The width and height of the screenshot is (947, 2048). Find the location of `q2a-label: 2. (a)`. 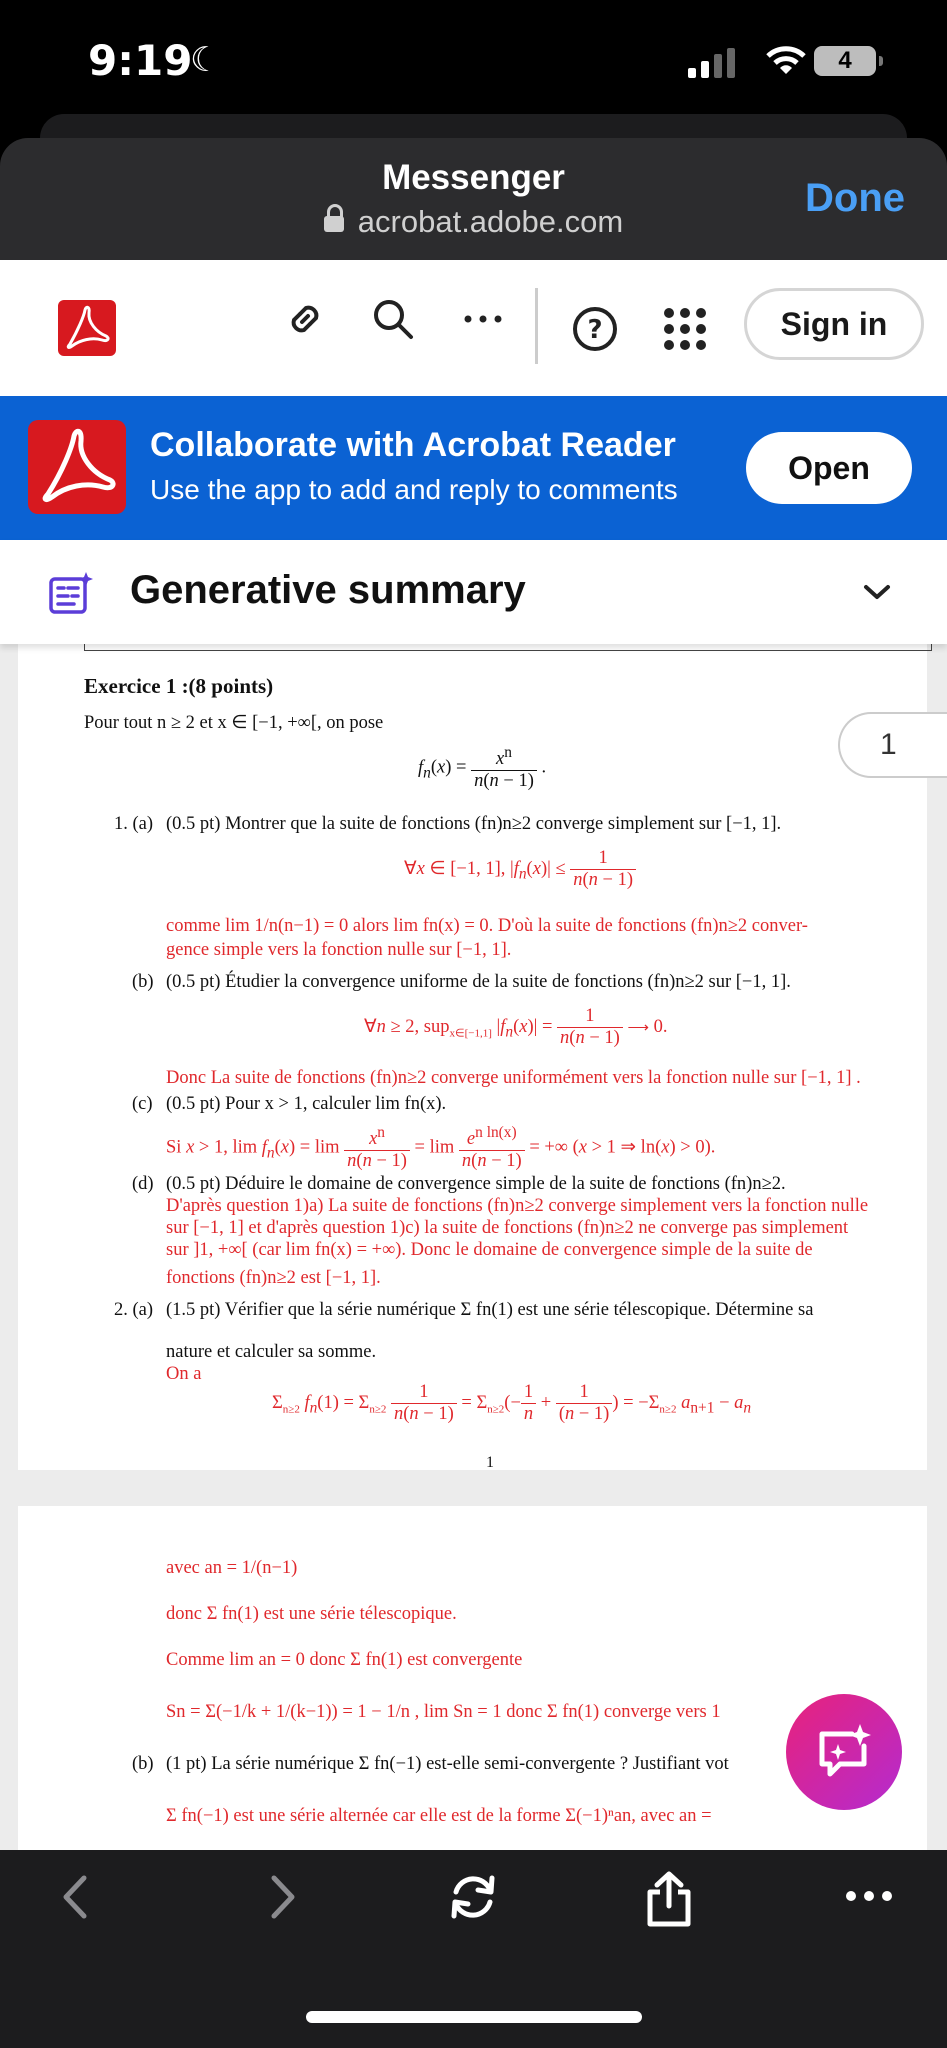

q2a-label: 2. (a) is located at coordinates (134, 1310).